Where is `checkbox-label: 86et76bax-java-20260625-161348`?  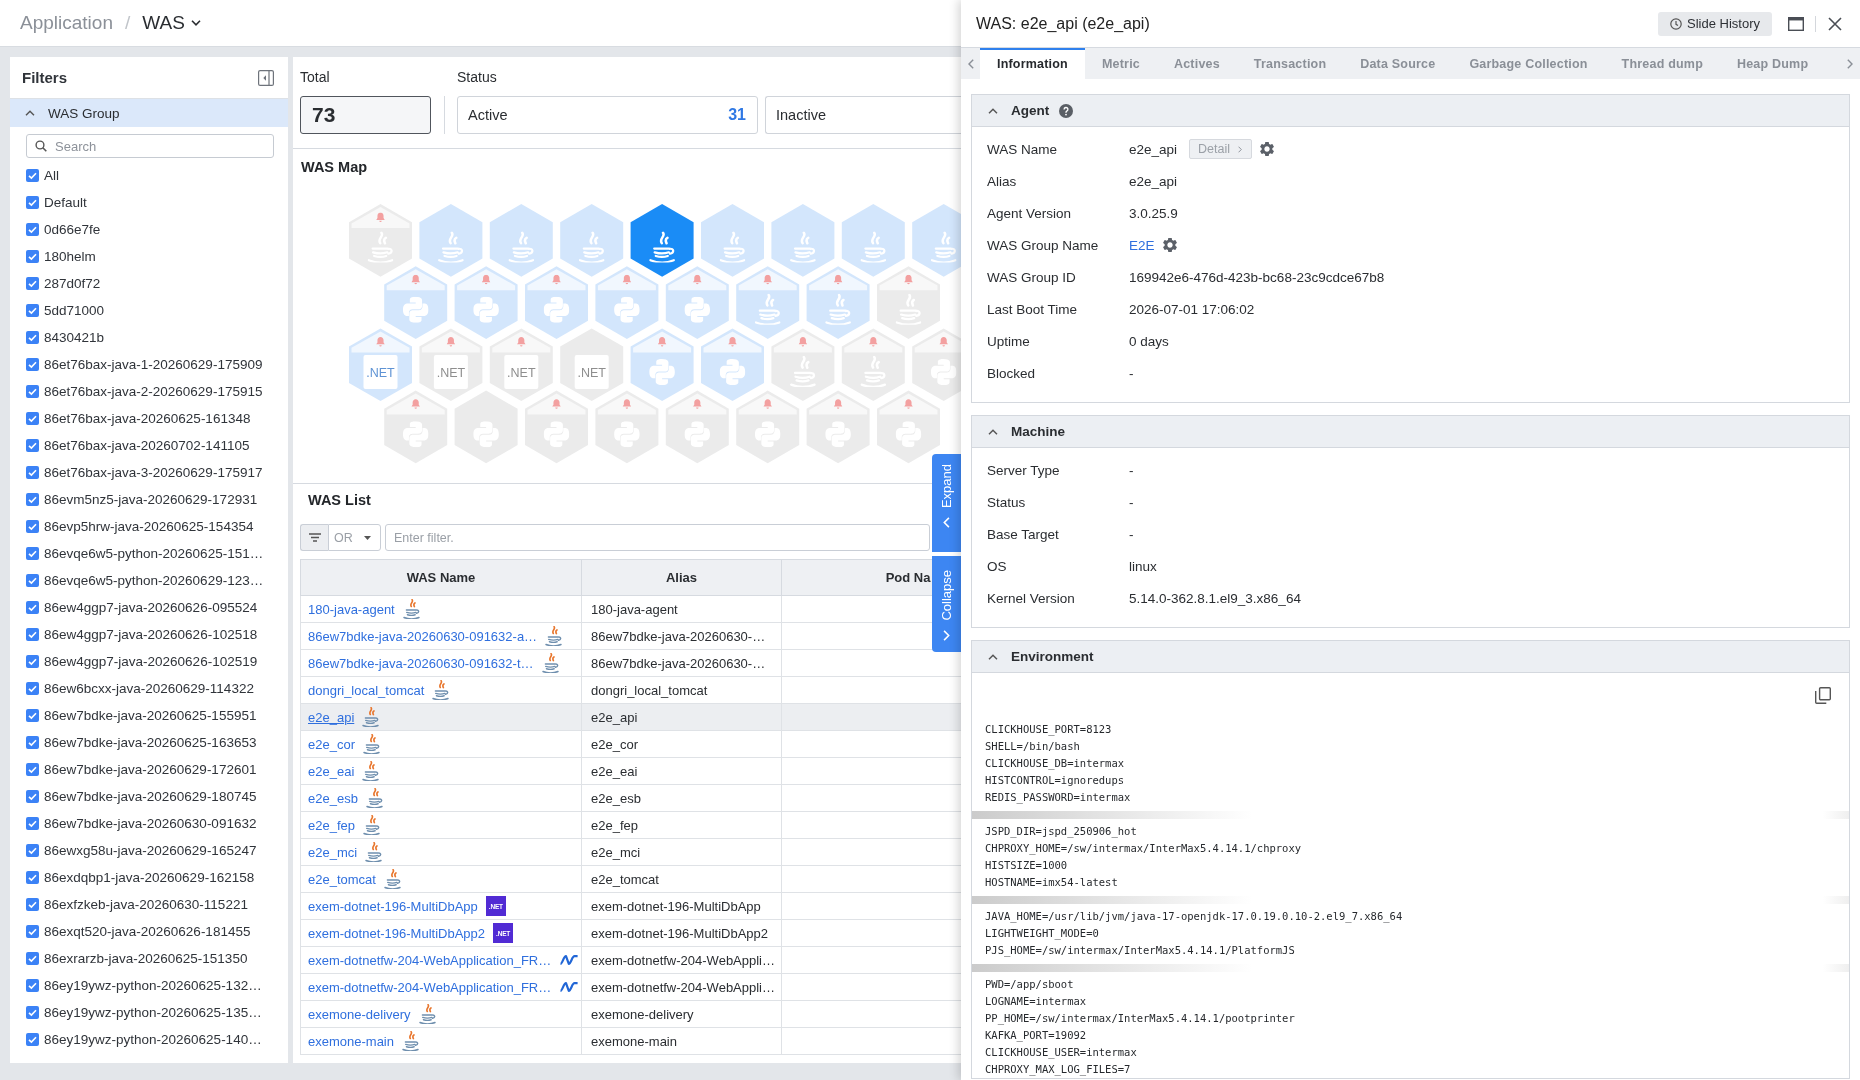
checkbox-label: 86et76bax-java-20260625-161348 is located at coordinates (147, 418).